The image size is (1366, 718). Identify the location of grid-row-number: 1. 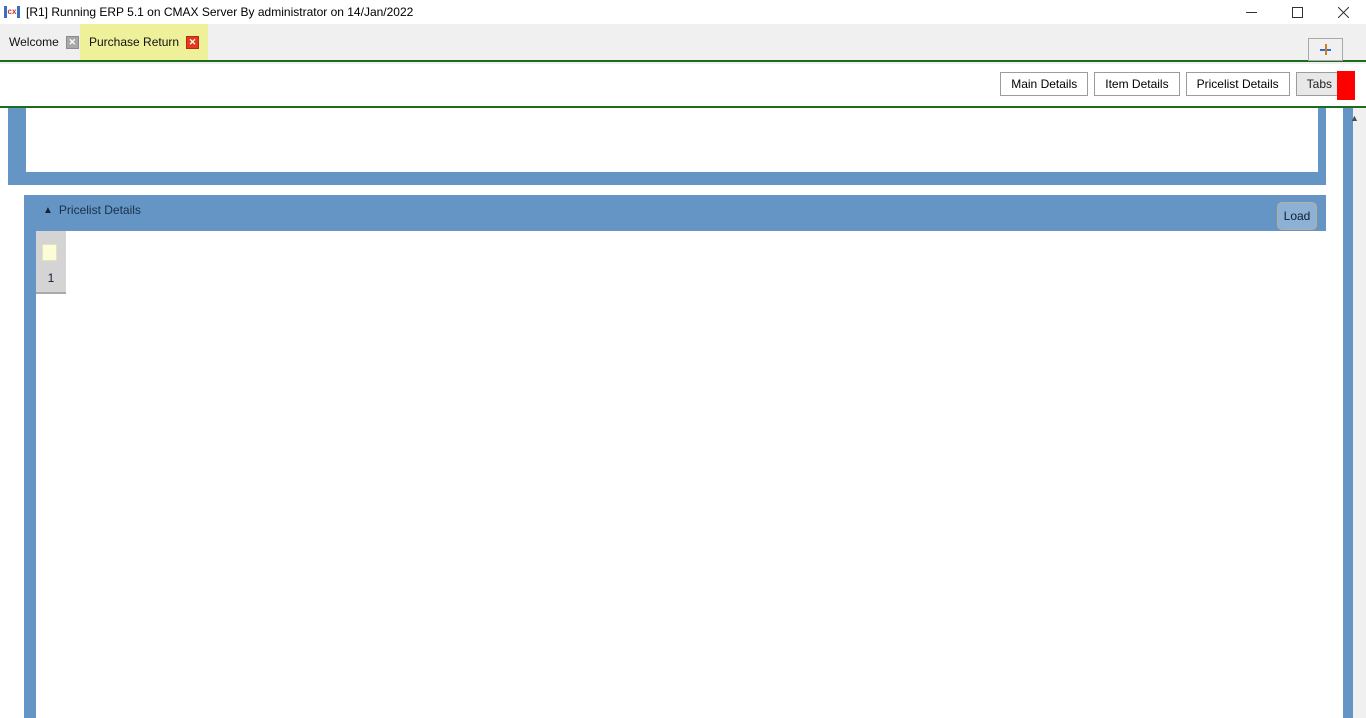
(51, 278).